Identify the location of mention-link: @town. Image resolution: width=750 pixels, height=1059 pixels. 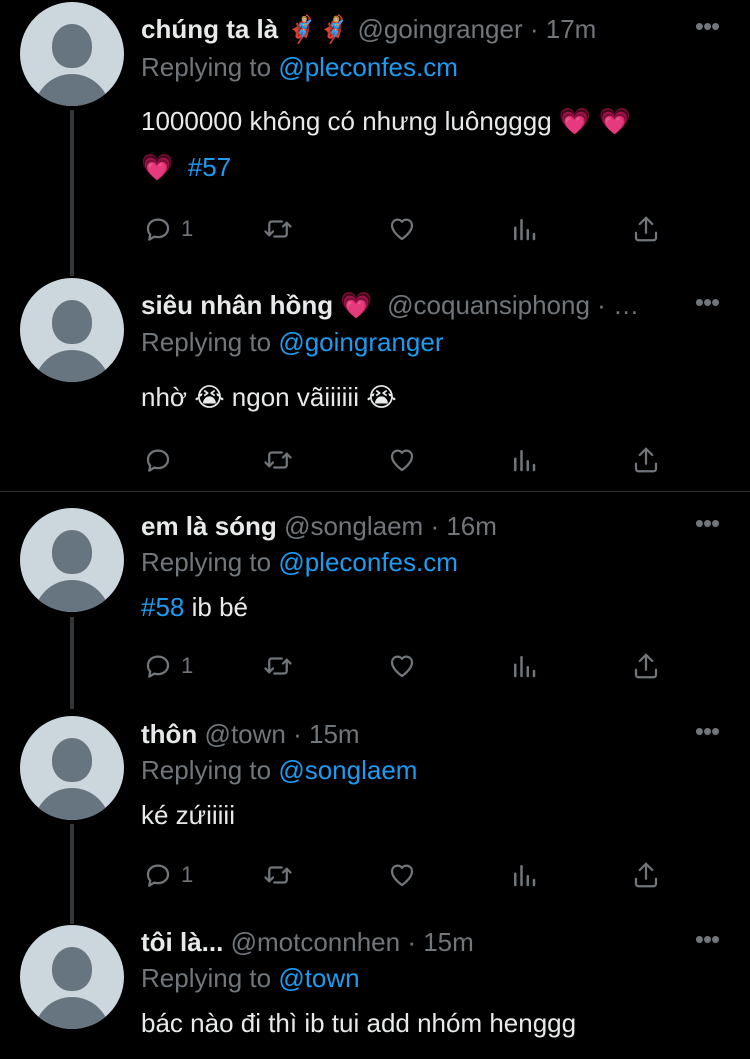
(318, 978).